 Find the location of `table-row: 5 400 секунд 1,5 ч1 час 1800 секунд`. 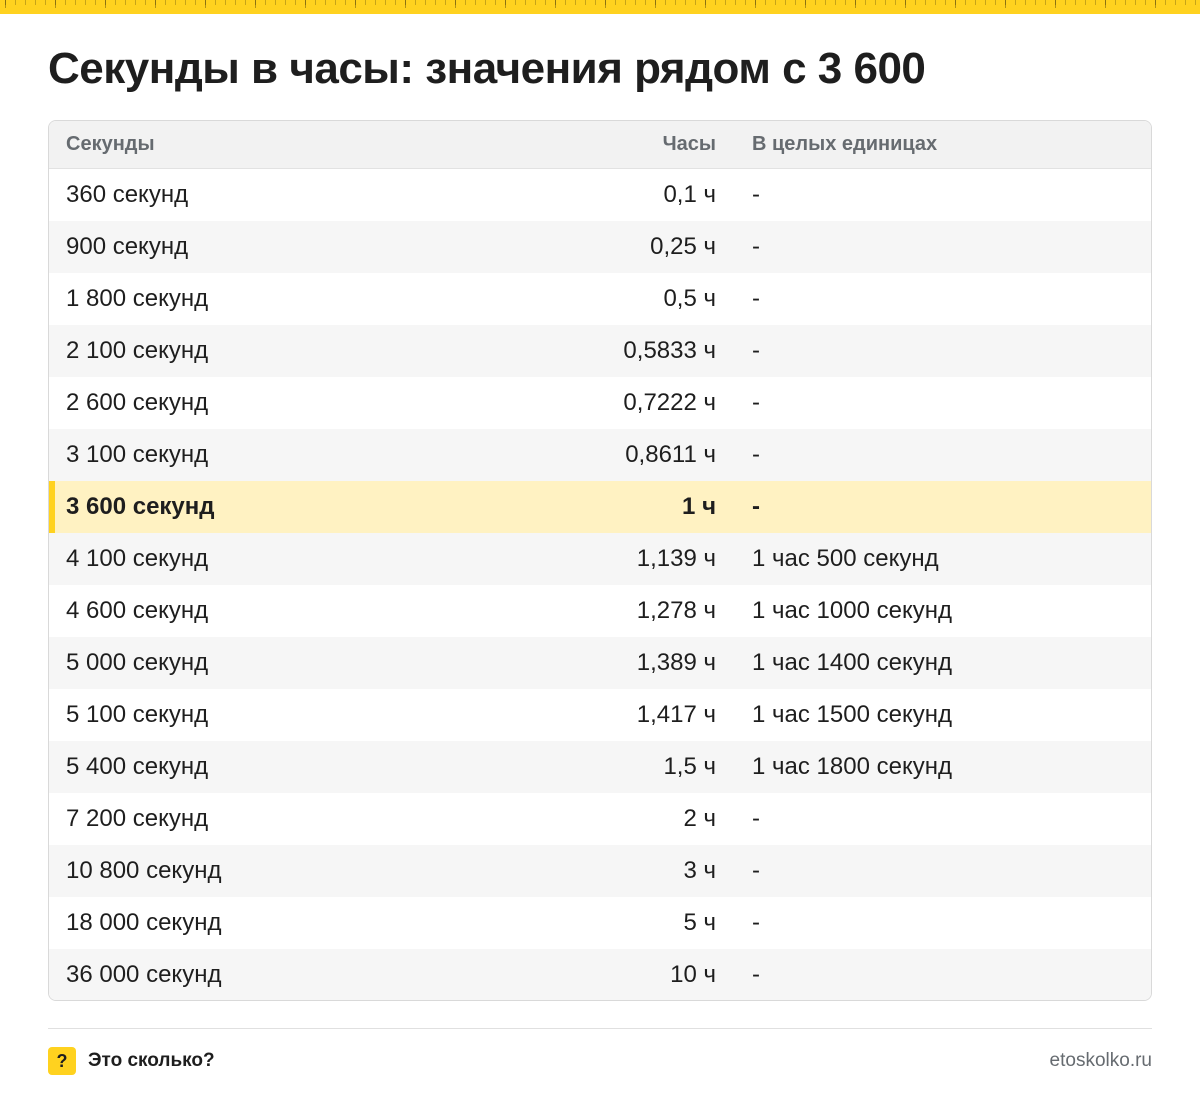

table-row: 5 400 секунд 1,5 ч1 час 1800 секунд is located at coordinates (600, 767).